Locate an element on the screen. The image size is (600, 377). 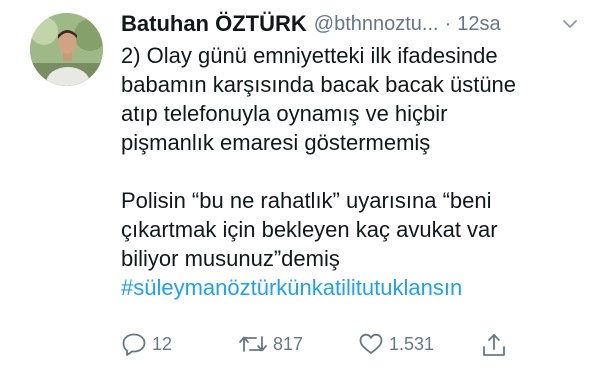
retweet-button: 817 is located at coordinates (270, 344).